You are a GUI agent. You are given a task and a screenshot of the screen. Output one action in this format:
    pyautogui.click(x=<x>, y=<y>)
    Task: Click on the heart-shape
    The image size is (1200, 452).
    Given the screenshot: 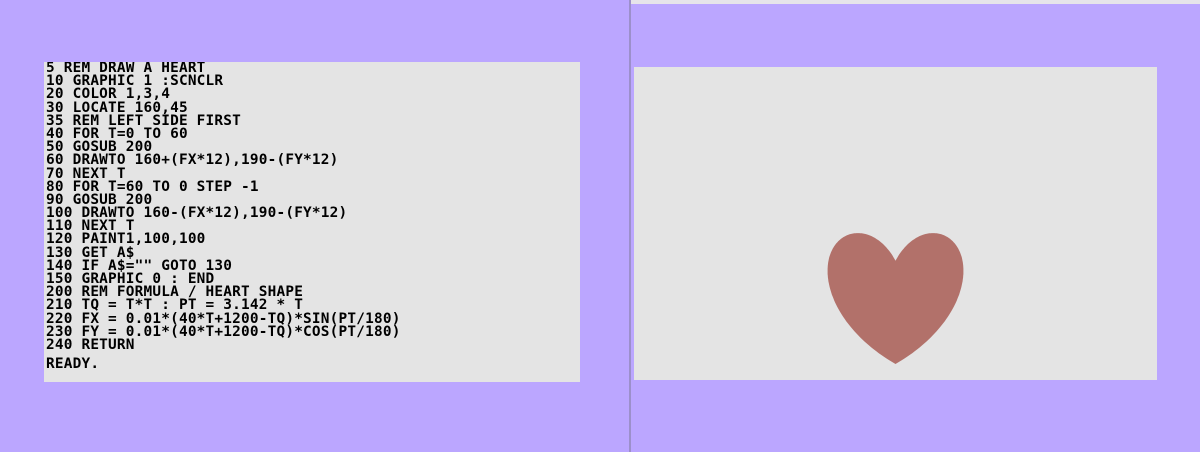 What is the action you would take?
    pyautogui.click(x=895, y=298)
    